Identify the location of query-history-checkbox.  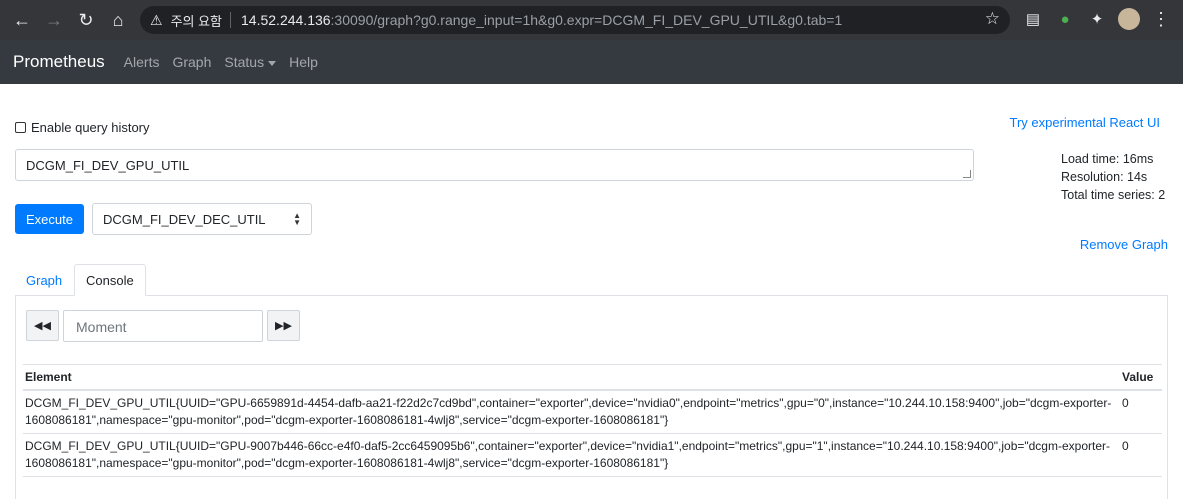
(20, 127).